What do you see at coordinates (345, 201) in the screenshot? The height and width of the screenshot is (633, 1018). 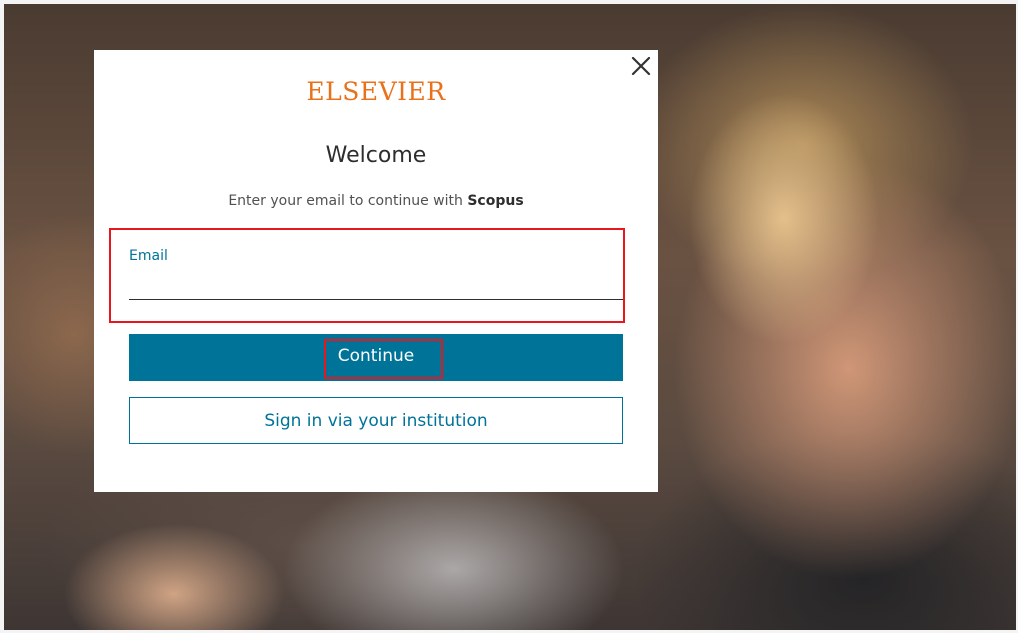 I see `subtitle-text: Enter your email to continue with` at bounding box center [345, 201].